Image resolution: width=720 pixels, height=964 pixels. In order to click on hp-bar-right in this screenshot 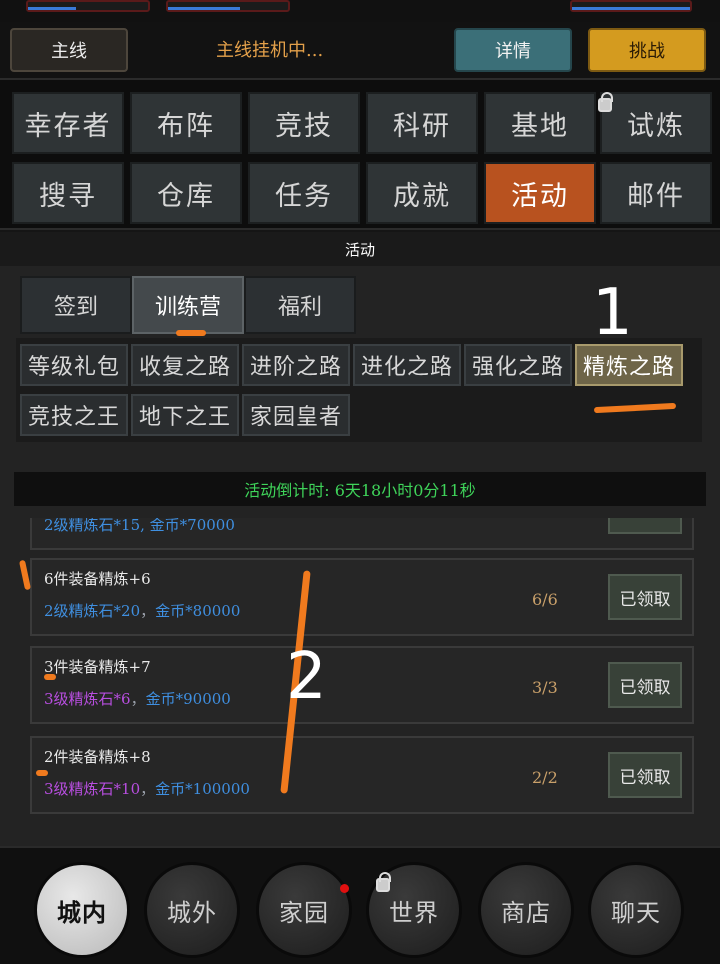, I will do `click(631, 6)`.